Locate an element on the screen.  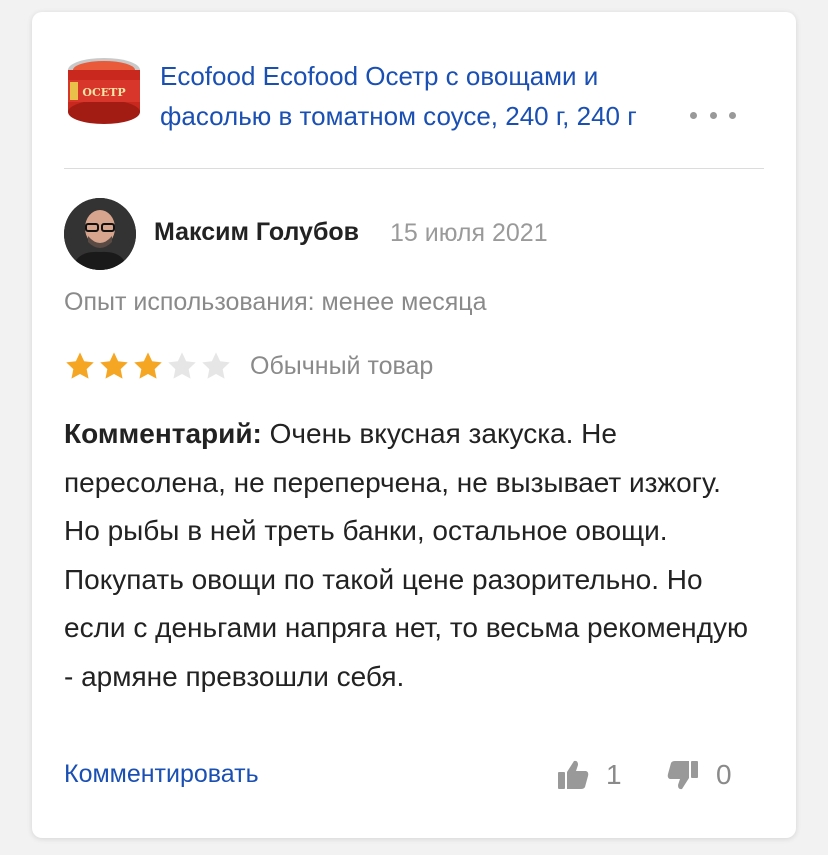
author-name: Максим Голубов is located at coordinates (256, 232).